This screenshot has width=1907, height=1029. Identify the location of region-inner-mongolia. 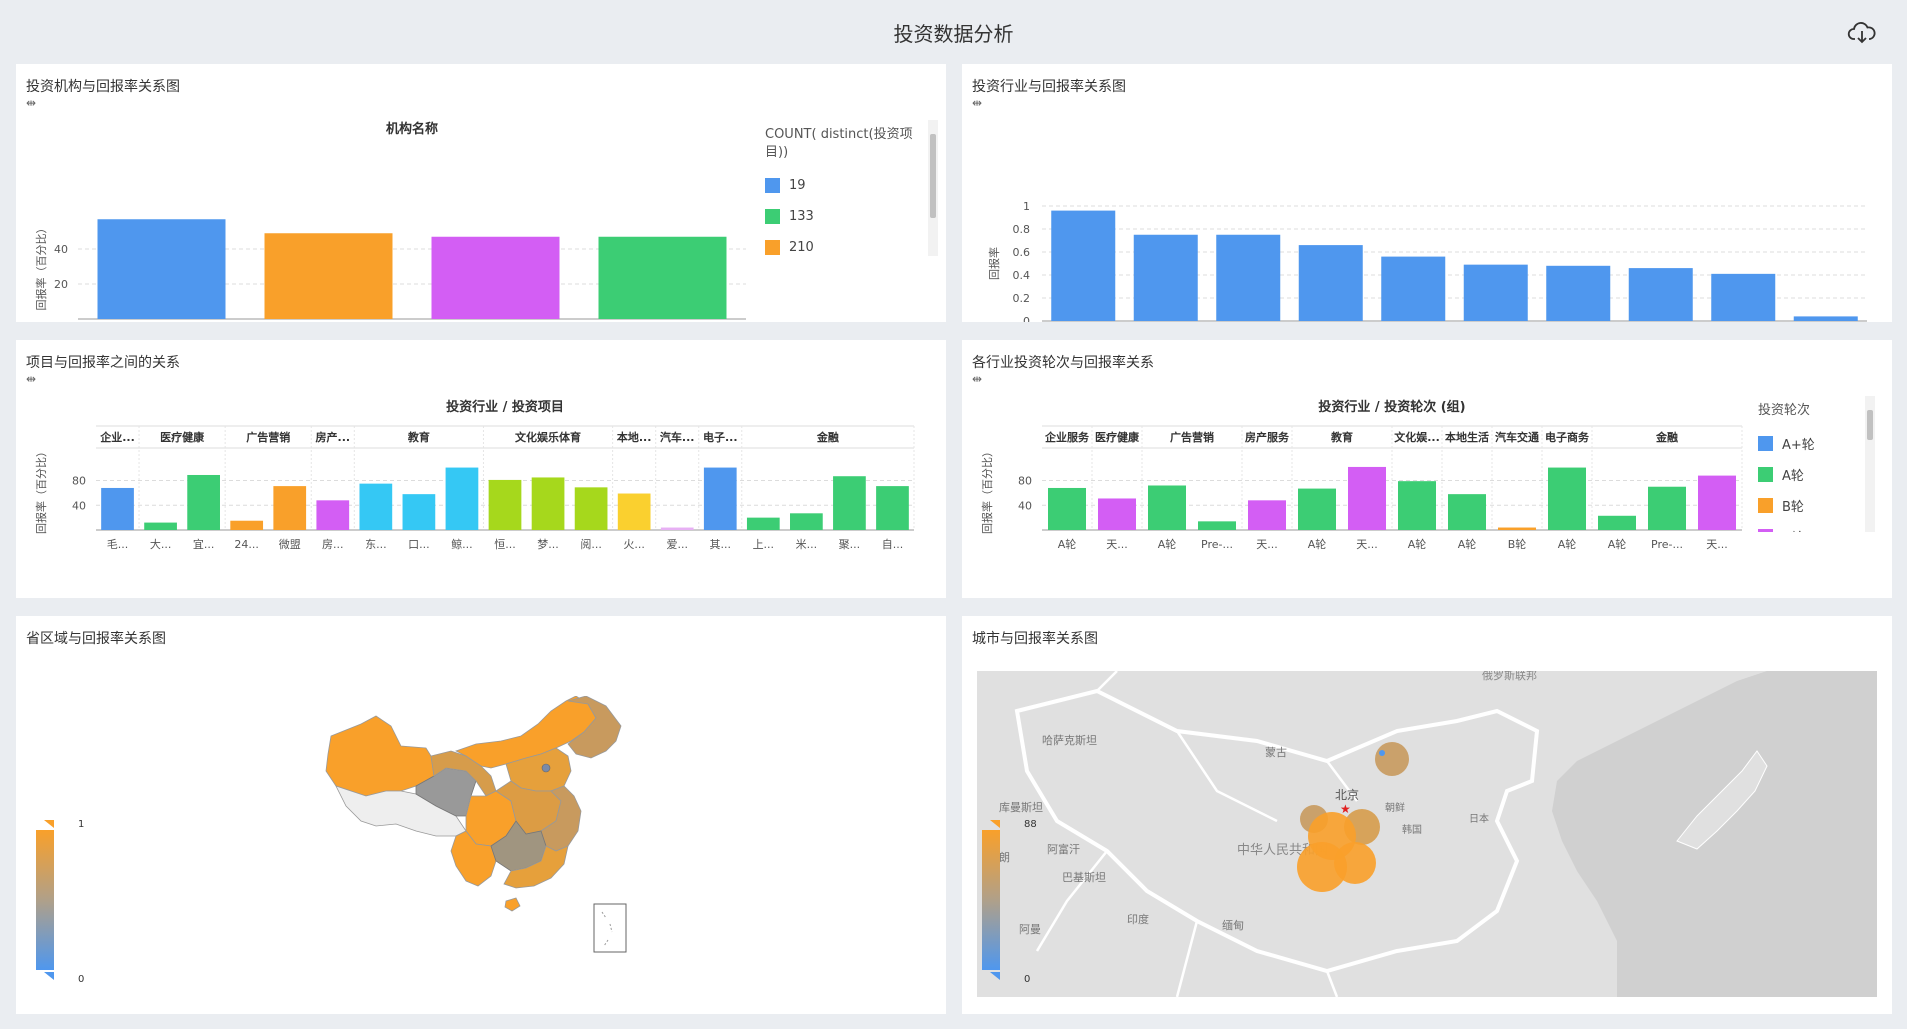
(525, 732).